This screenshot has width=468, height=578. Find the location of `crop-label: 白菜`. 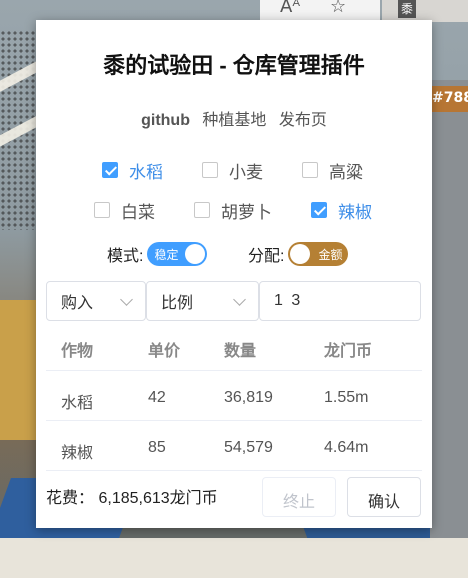

crop-label: 白菜 is located at coordinates (138, 212).